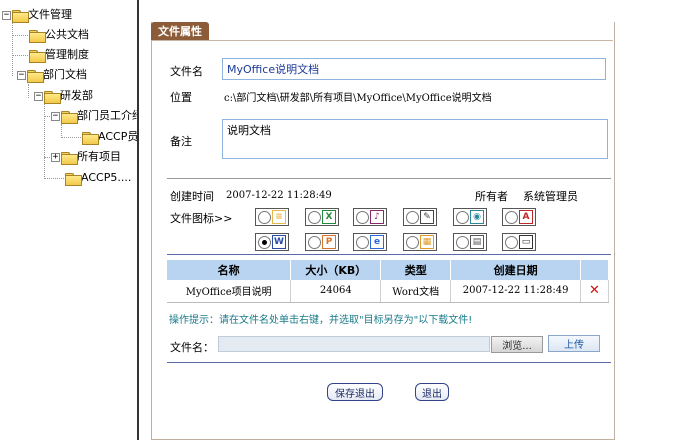  I want to click on tree-root: − 文件管理, so click(37, 15).